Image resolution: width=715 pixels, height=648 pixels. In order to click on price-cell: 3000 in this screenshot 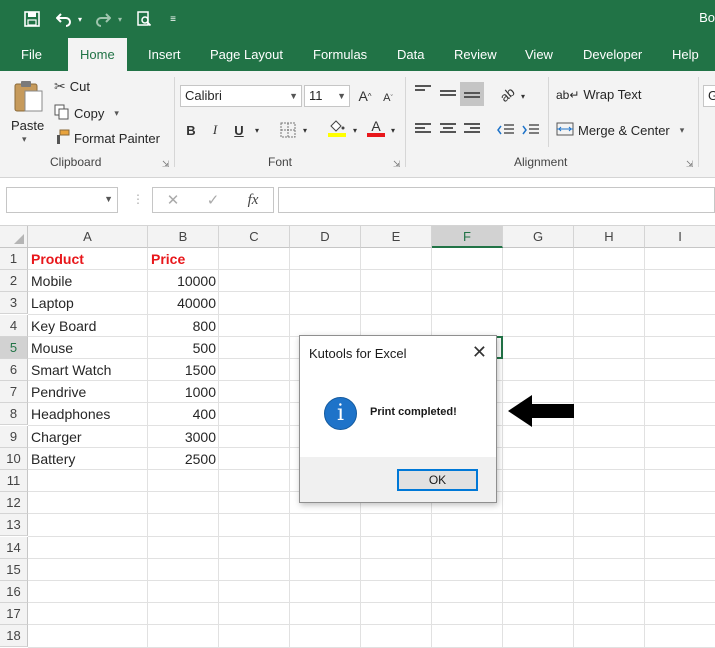, I will do `click(183, 437)`.